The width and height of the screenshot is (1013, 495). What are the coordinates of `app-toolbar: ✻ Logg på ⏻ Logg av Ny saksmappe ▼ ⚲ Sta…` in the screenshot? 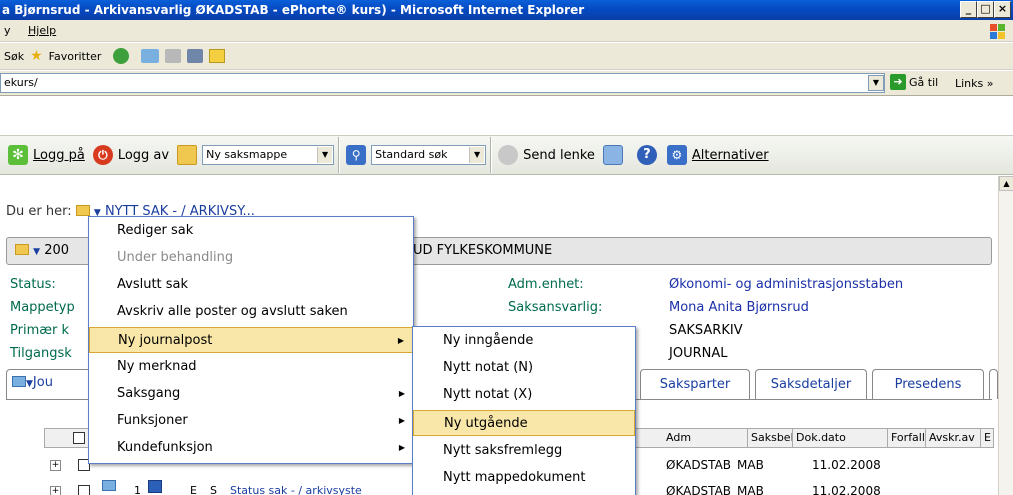 It's located at (506, 155).